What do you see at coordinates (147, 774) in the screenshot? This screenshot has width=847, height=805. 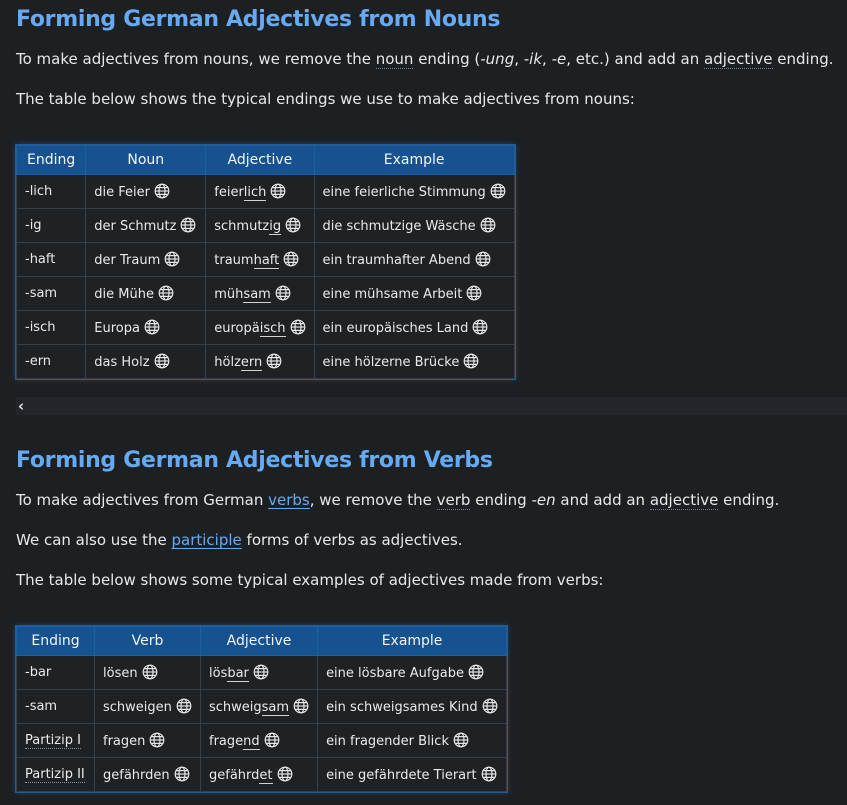 I see `verb-cell: gefährden` at bounding box center [147, 774].